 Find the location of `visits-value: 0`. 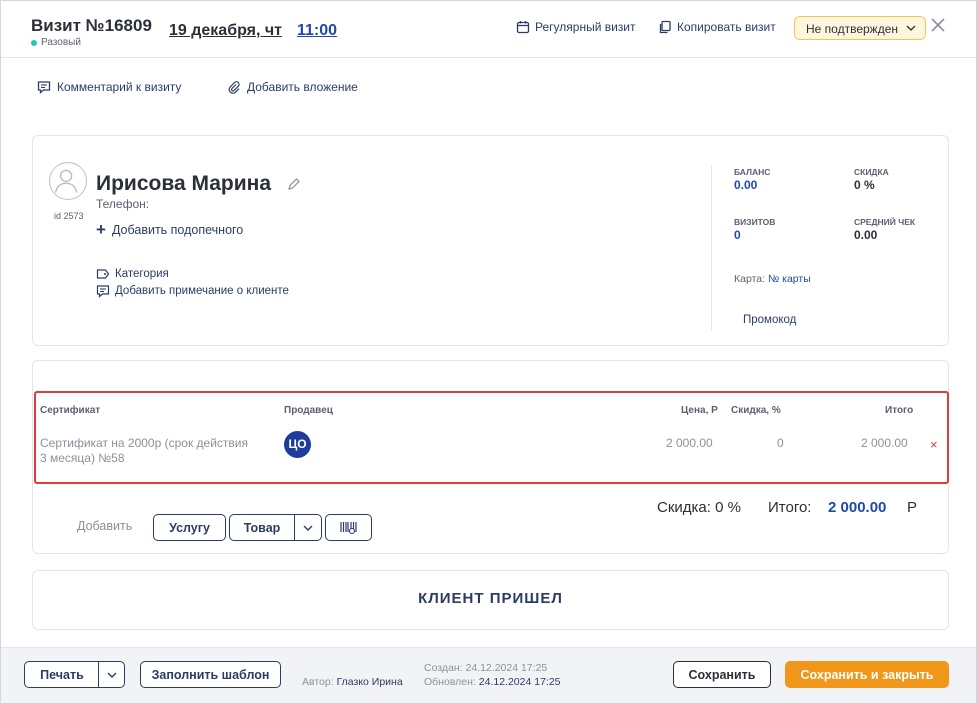

visits-value: 0 is located at coordinates (737, 235).